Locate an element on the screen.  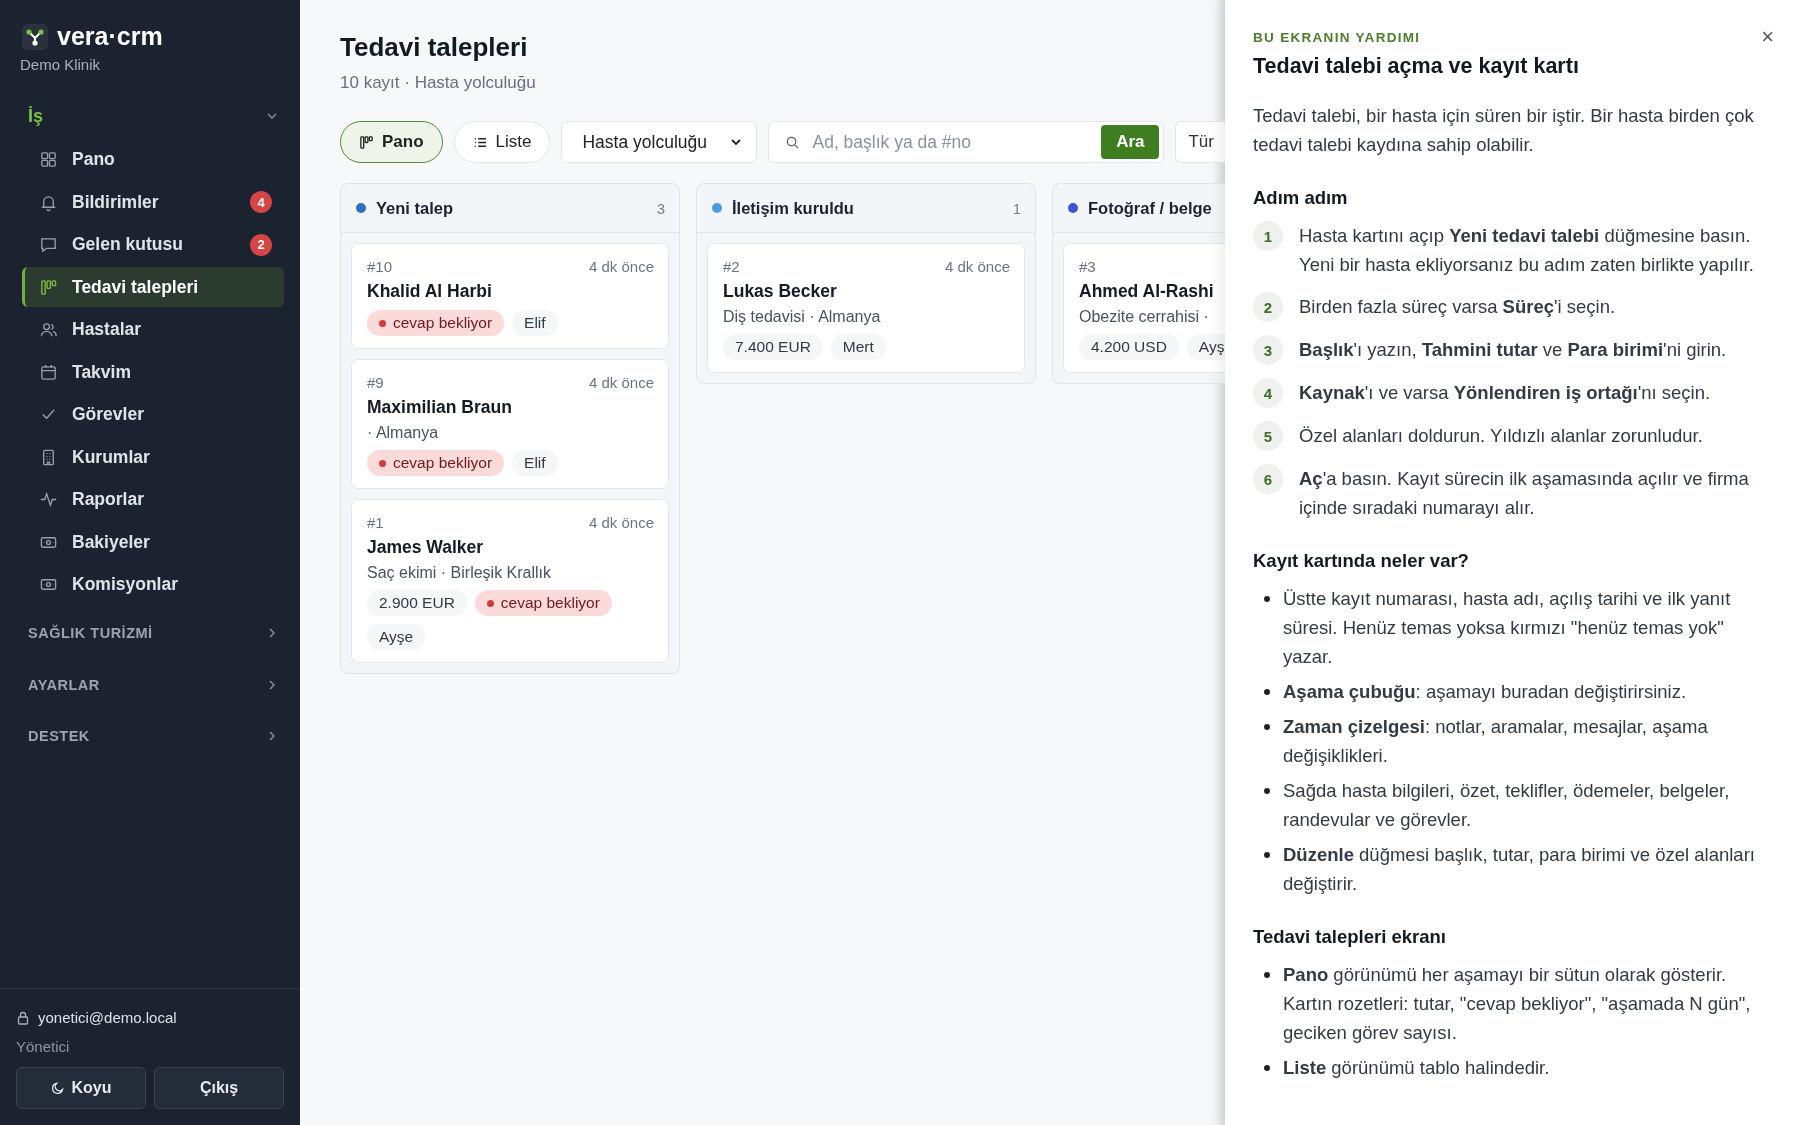
nav-section-header: İş is located at coordinates (139, 116).